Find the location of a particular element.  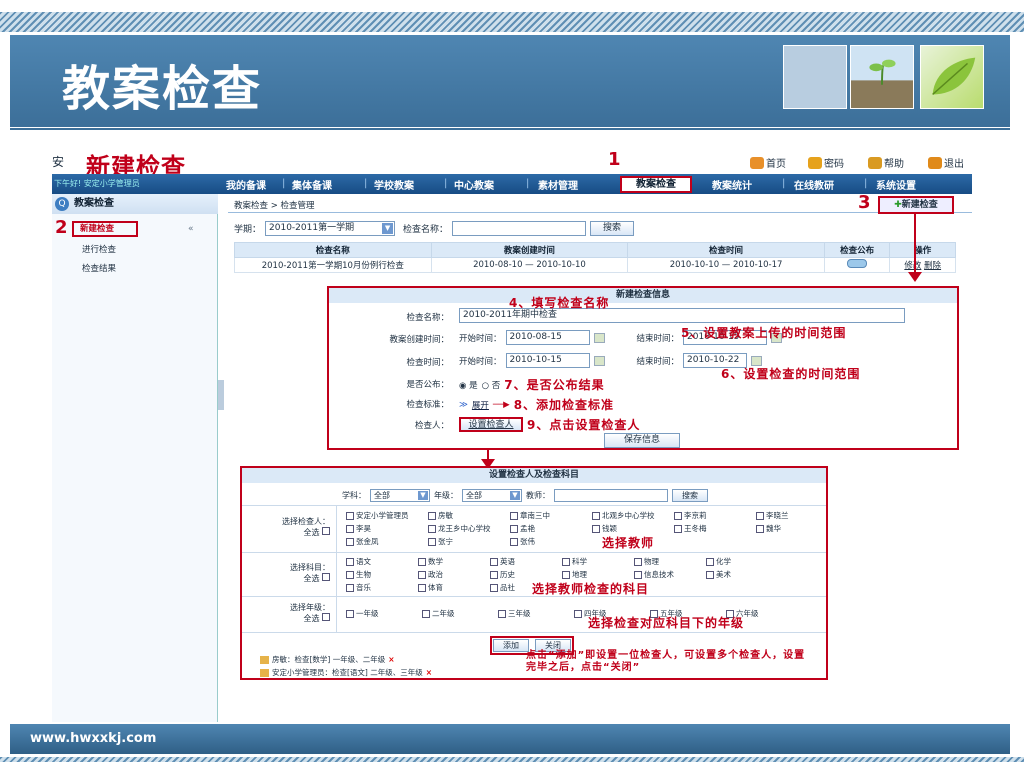

subject-checkbox: 物理 is located at coordinates (646, 561).